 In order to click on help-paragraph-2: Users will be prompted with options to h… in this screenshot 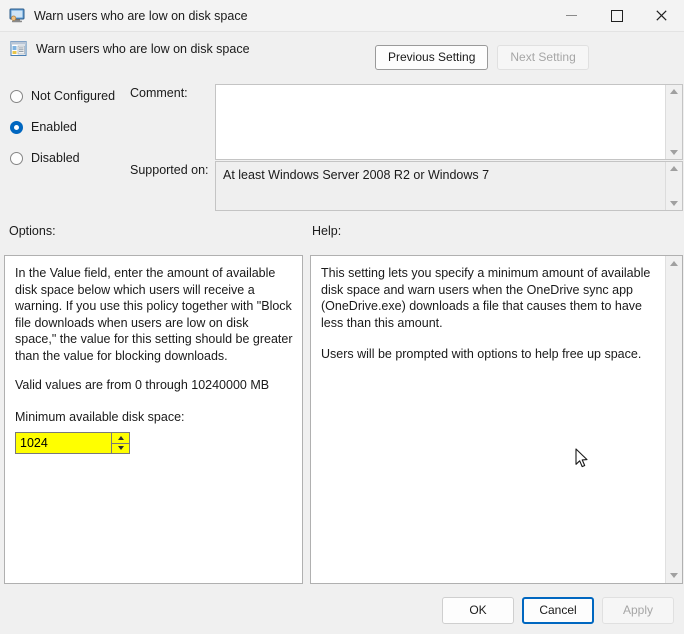, I will do `click(481, 354)`.